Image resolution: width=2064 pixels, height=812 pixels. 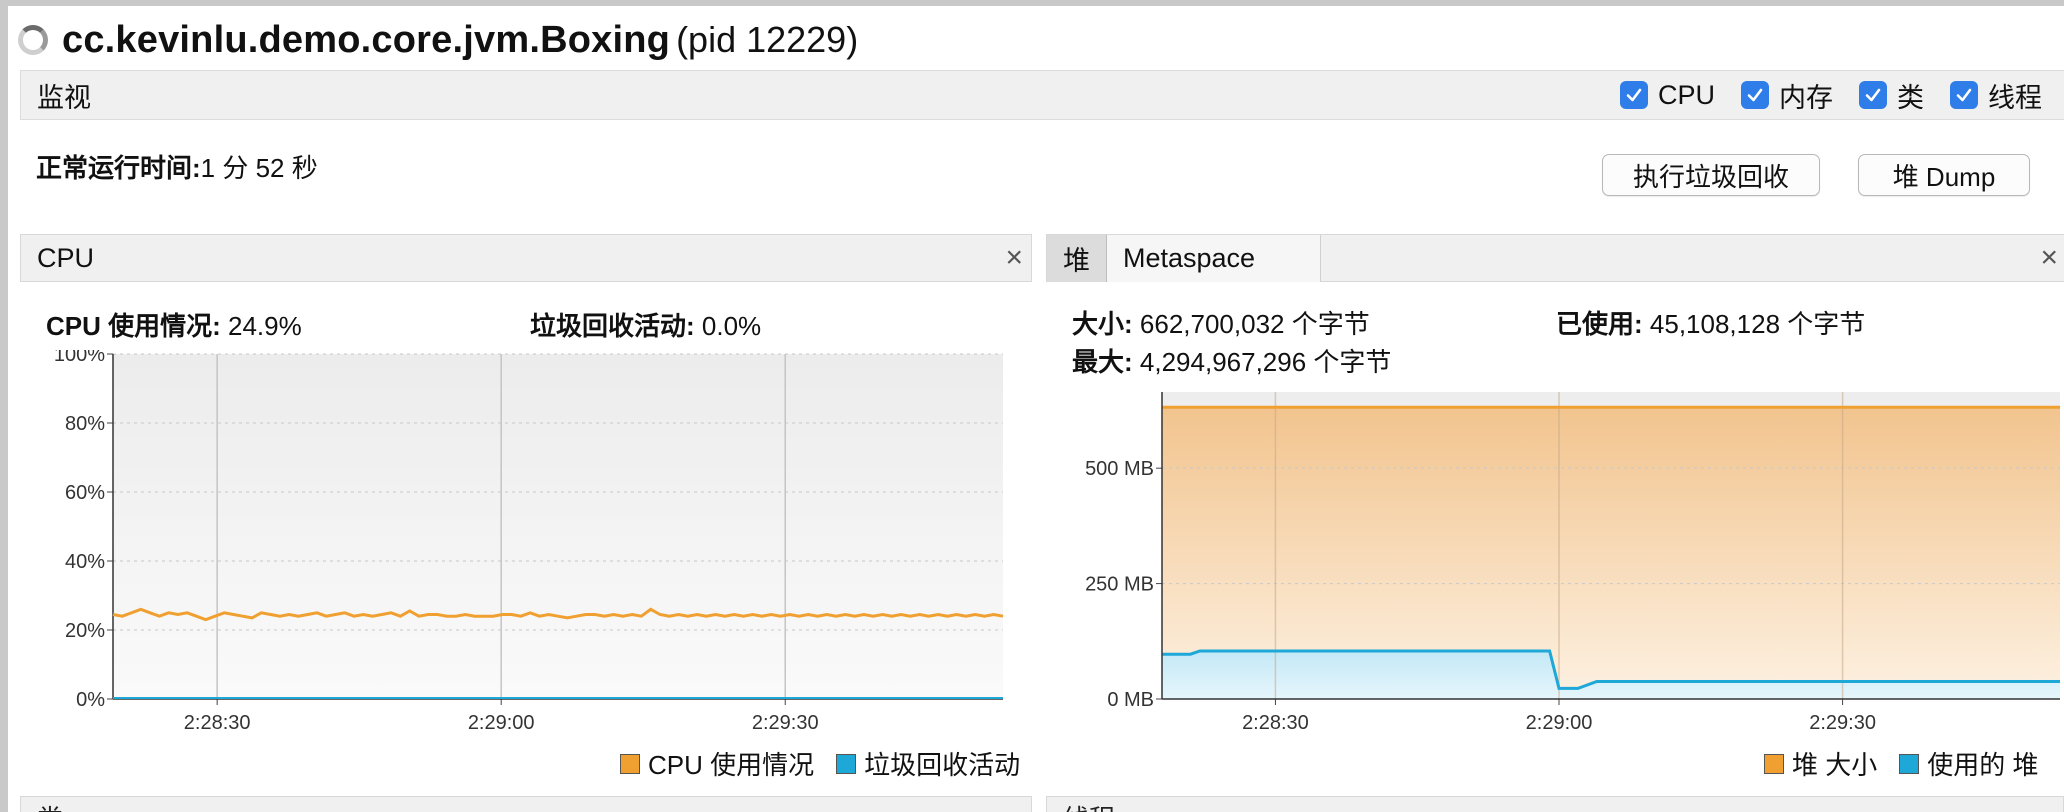 I want to click on heap-max-value: 4,294,967,296 个字节, so click(x=1265, y=362).